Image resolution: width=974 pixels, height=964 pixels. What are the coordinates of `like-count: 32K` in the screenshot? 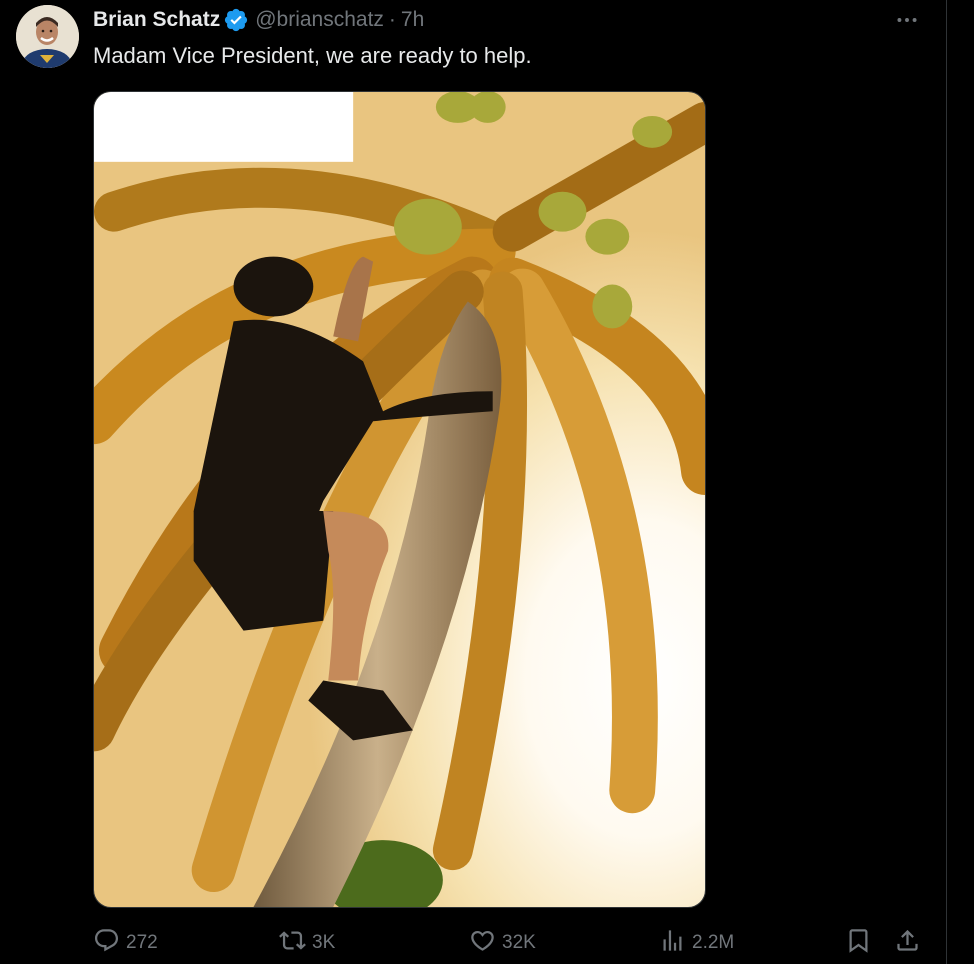 It's located at (519, 942).